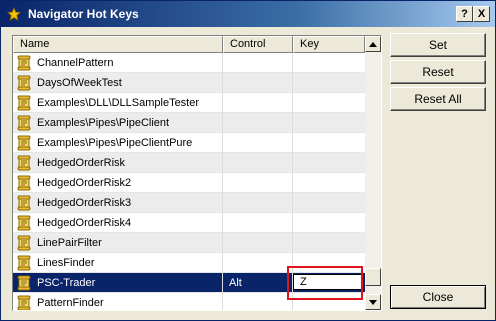  I want to click on scroll-up-button, so click(373, 44).